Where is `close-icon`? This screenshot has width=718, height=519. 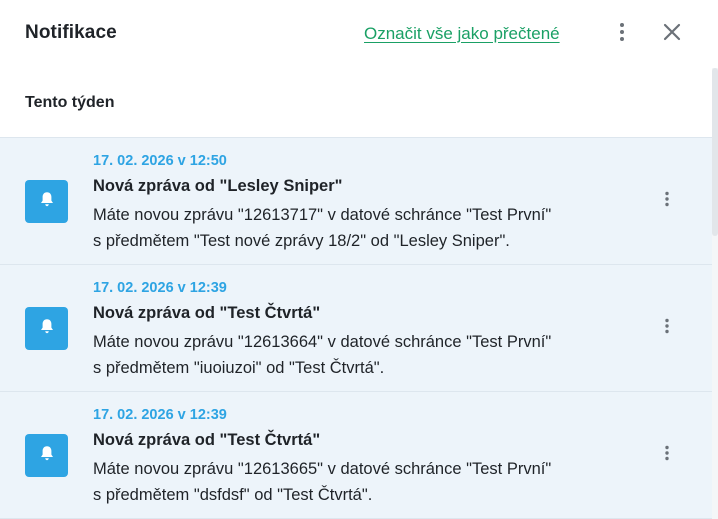 close-icon is located at coordinates (672, 34).